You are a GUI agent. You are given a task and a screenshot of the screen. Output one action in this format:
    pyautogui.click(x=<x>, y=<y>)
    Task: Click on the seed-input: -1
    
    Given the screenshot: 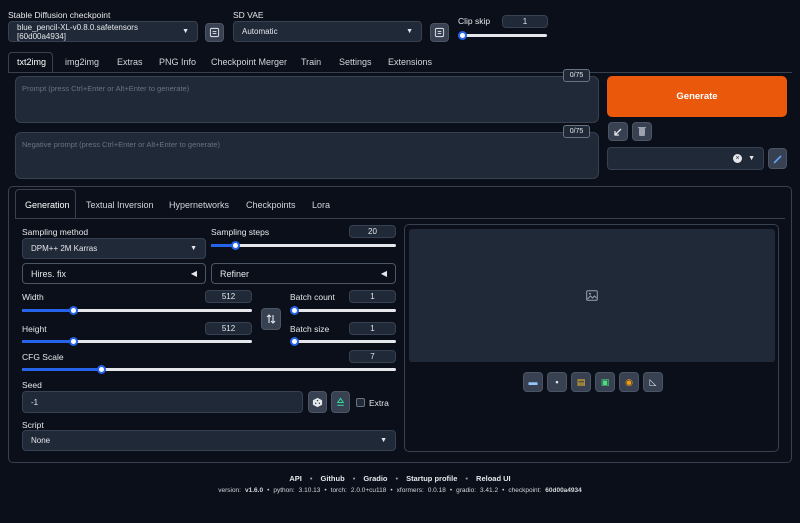 What is the action you would take?
    pyautogui.click(x=162, y=402)
    